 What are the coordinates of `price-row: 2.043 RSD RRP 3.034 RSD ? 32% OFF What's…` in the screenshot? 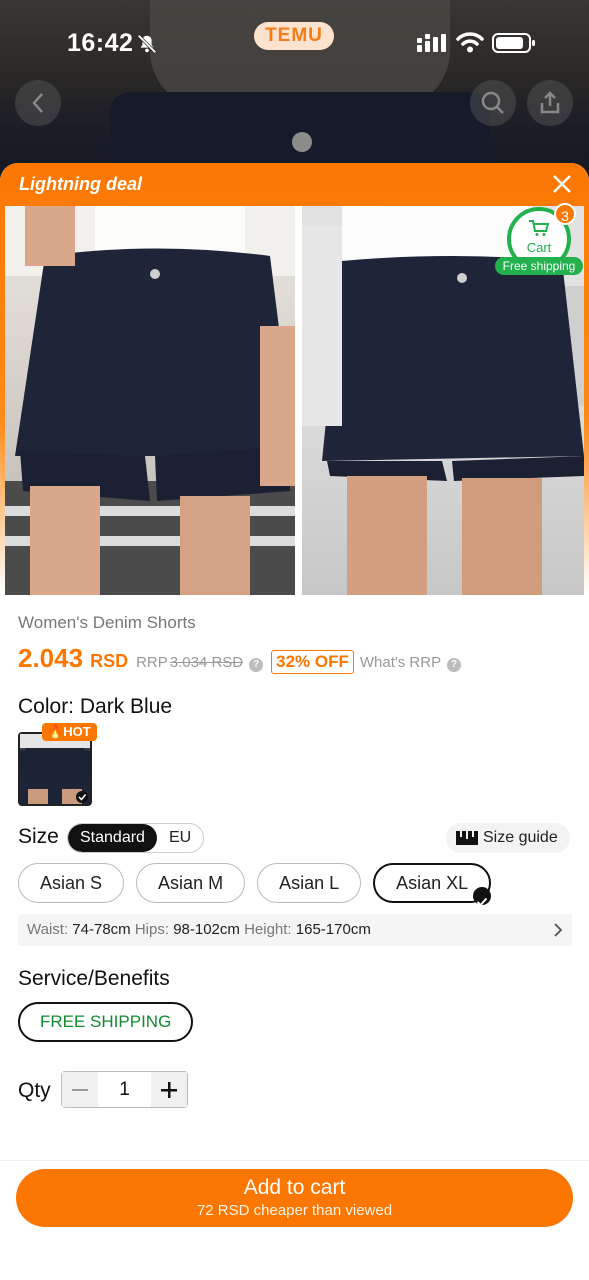 It's located at (240, 658).